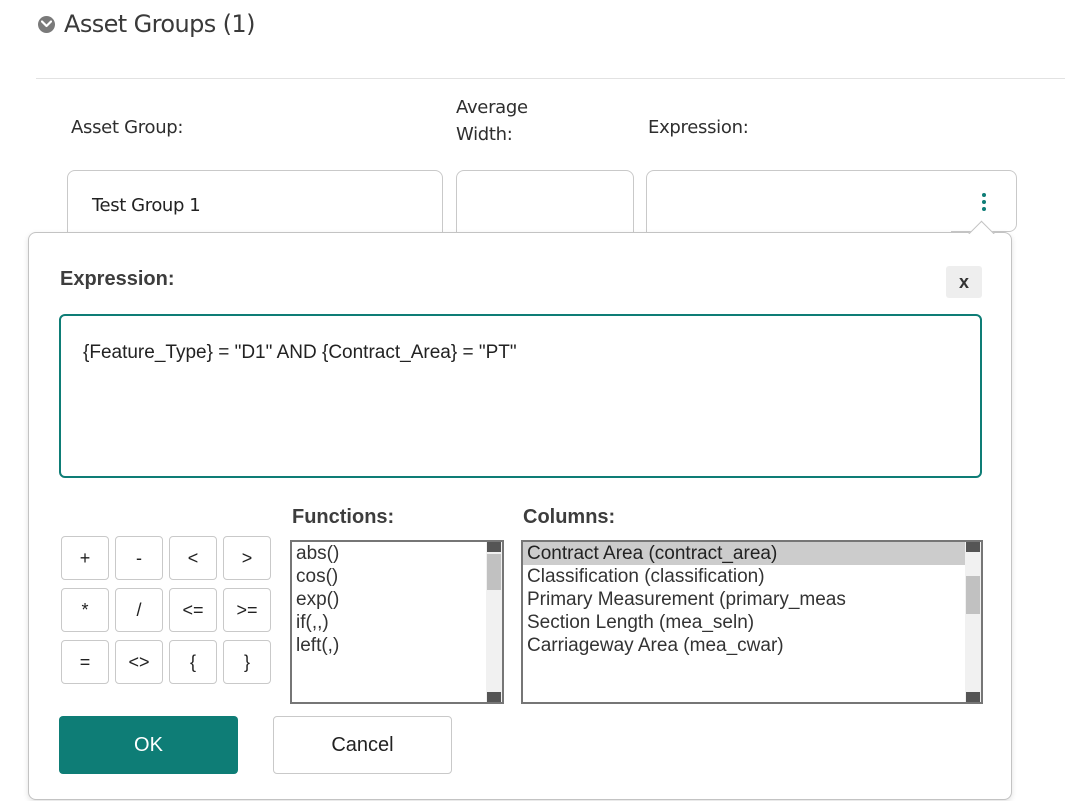  What do you see at coordinates (973, 595) in the screenshot?
I see `columns-scroll-thumb` at bounding box center [973, 595].